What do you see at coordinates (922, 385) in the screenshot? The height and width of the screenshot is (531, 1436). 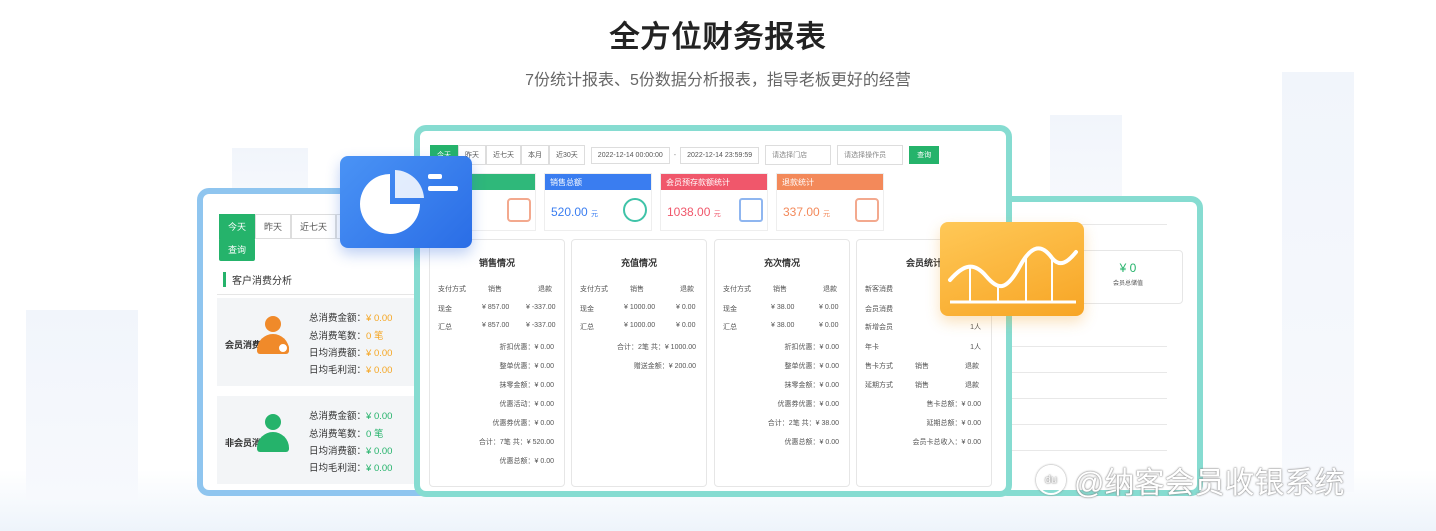 I see `table-header: 延期方式 销售 退款` at bounding box center [922, 385].